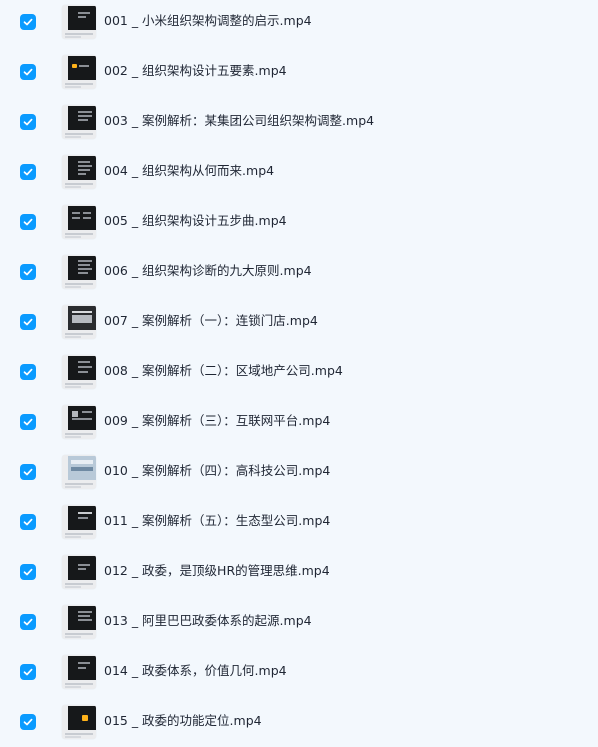  What do you see at coordinates (299, 172) in the screenshot?
I see `file-row: 004 _ 组织架构从何而来.mp4` at bounding box center [299, 172].